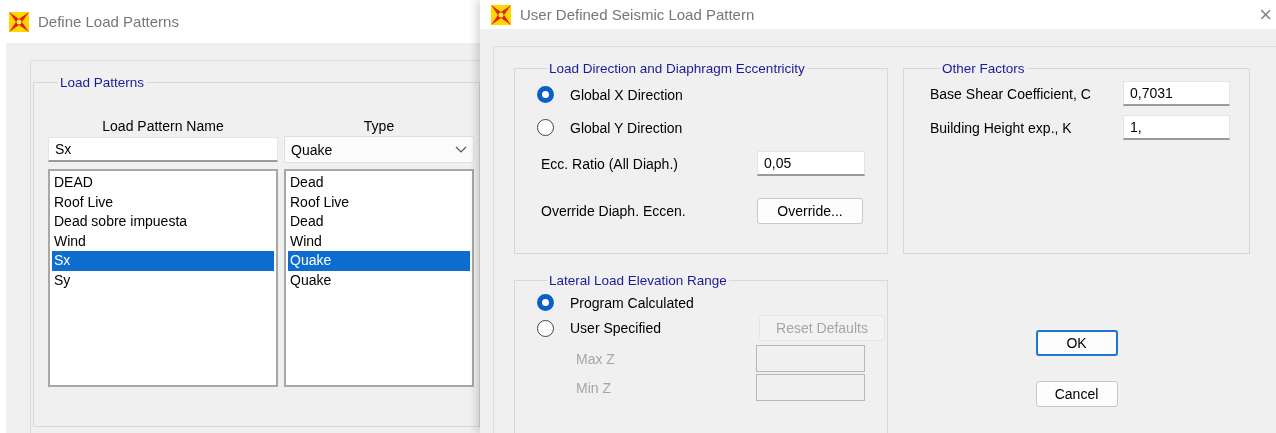 This screenshot has height=433, width=1276. What do you see at coordinates (1265, 14) in the screenshot?
I see `close-button: ×` at bounding box center [1265, 14].